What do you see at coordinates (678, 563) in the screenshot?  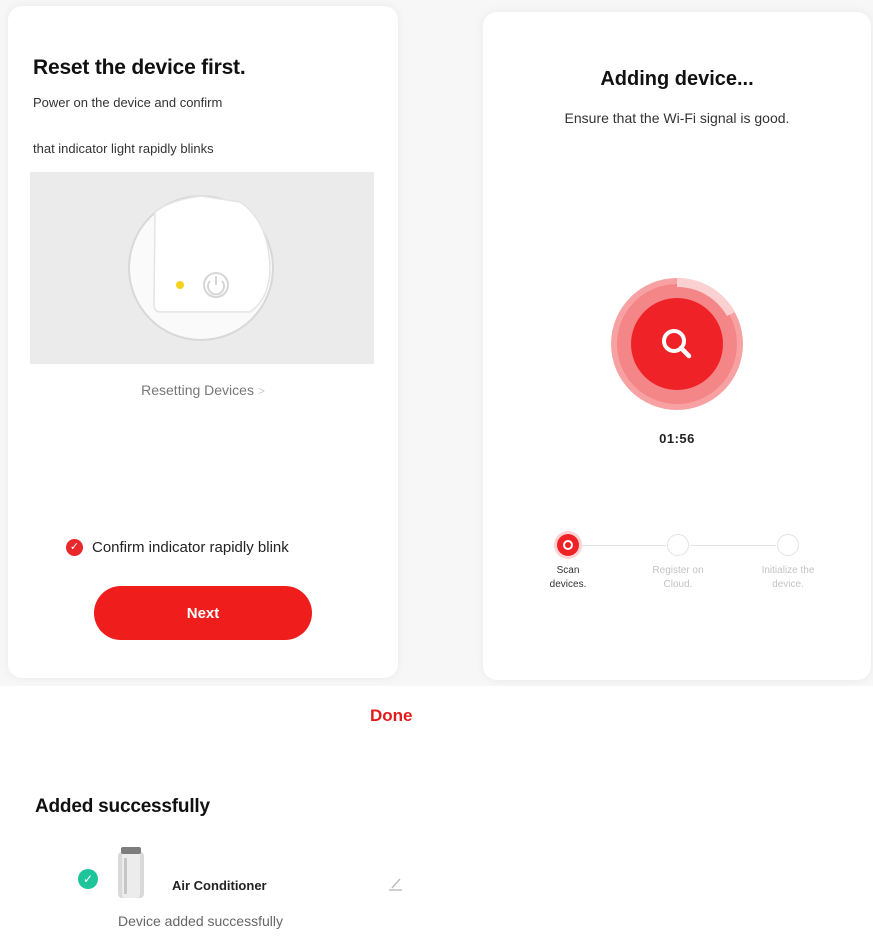 I see `step-register-cloud: Register on Cloud.` at bounding box center [678, 563].